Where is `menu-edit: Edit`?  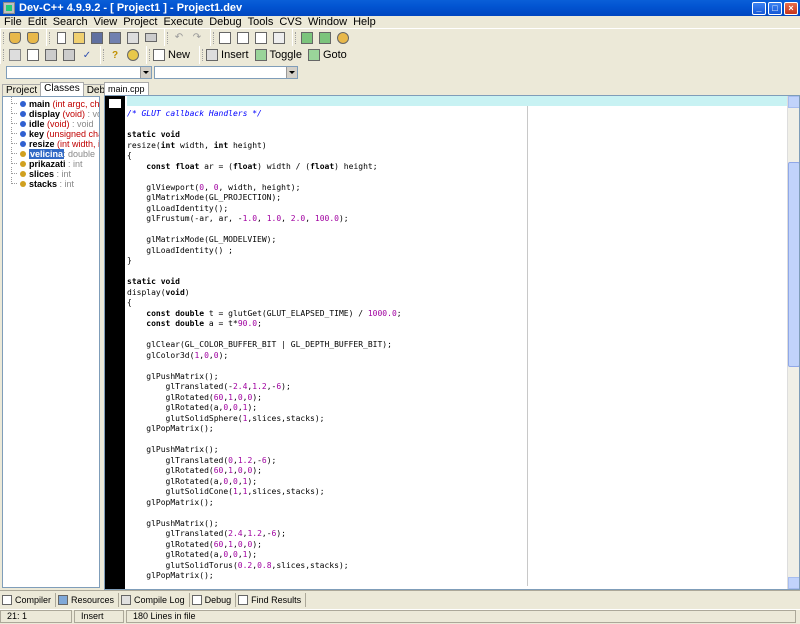
menu-edit: Edit is located at coordinates (37, 22).